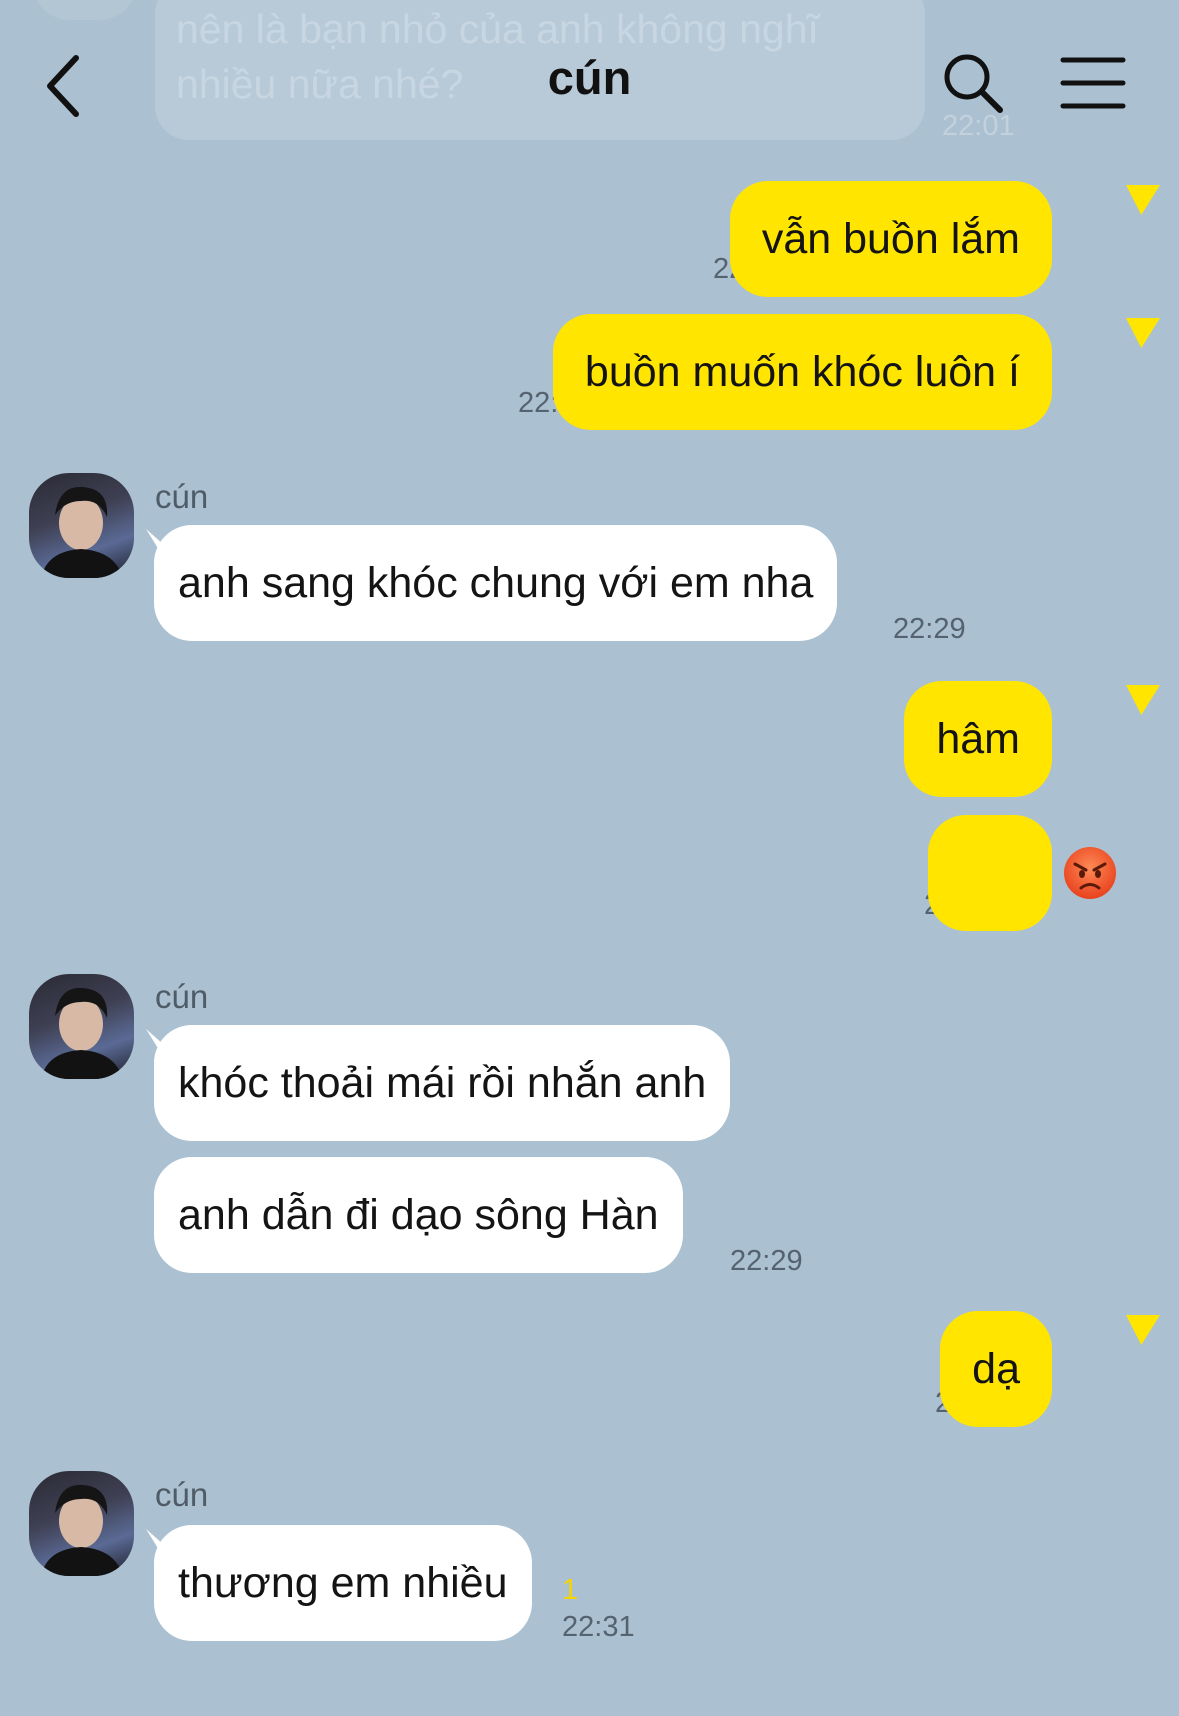 The height and width of the screenshot is (1716, 1179). I want to click on message-time: 22:31, so click(598, 1627).